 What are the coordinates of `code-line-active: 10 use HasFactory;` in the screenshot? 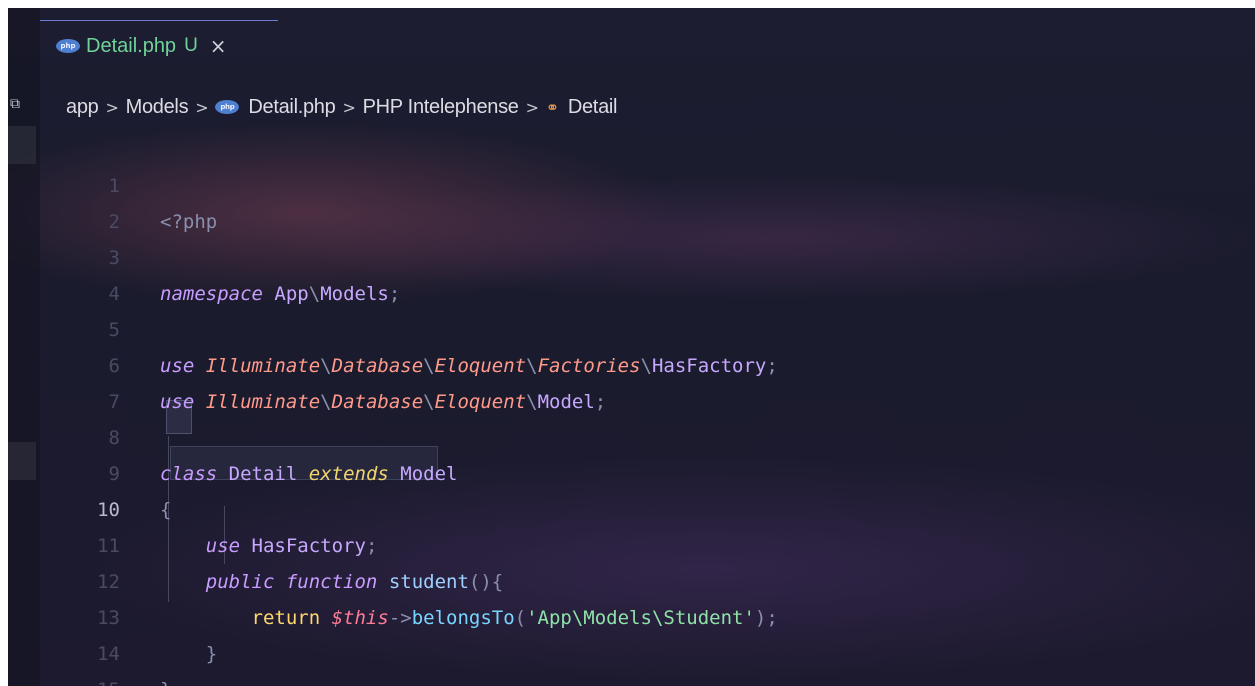 It's located at (640, 506).